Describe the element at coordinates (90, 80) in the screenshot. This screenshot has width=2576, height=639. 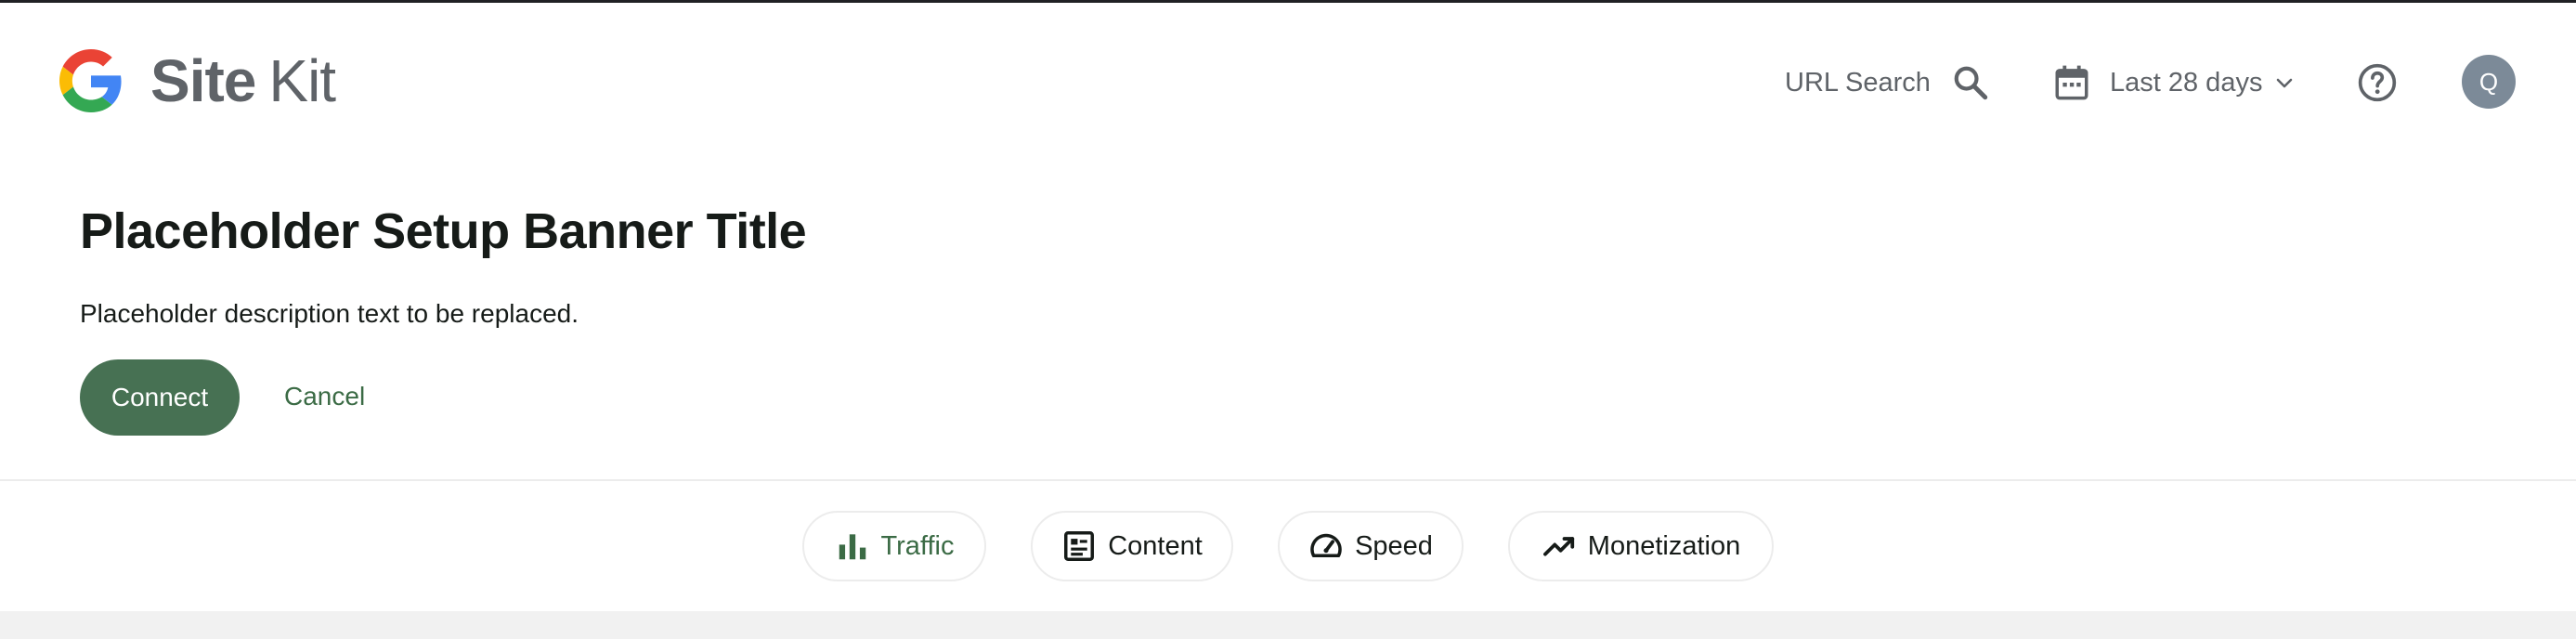
I see `google-g-icon` at that location.